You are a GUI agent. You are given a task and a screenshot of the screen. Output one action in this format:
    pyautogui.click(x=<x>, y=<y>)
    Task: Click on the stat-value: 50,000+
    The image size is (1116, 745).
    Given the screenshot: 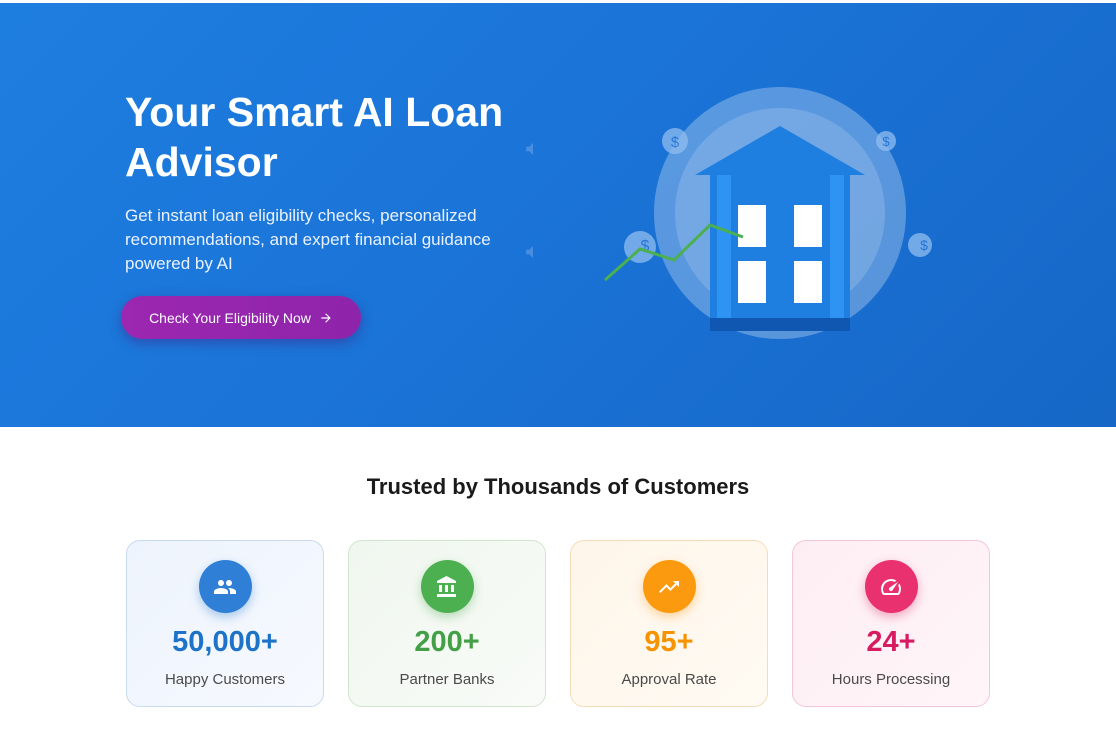 What is the action you would take?
    pyautogui.click(x=225, y=642)
    